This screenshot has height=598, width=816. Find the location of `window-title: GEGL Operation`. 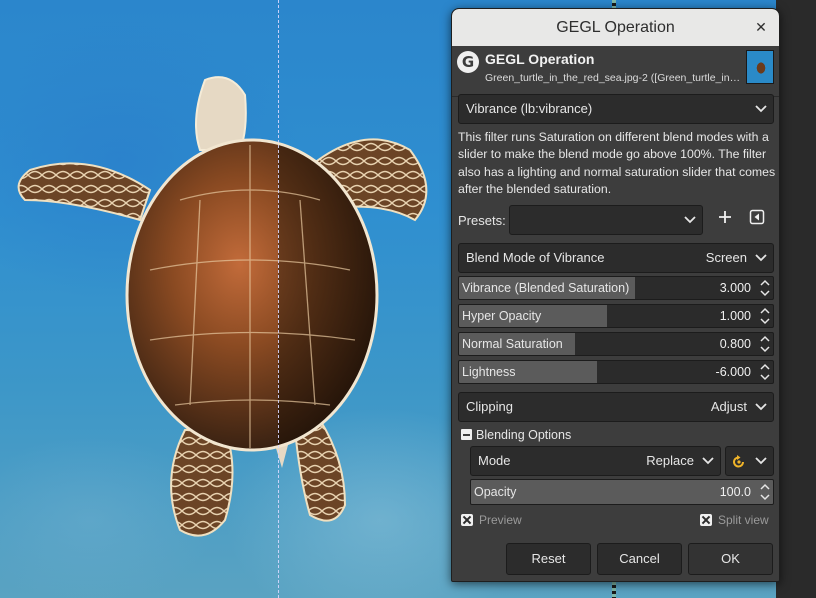

window-title: GEGL Operation is located at coordinates (615, 27).